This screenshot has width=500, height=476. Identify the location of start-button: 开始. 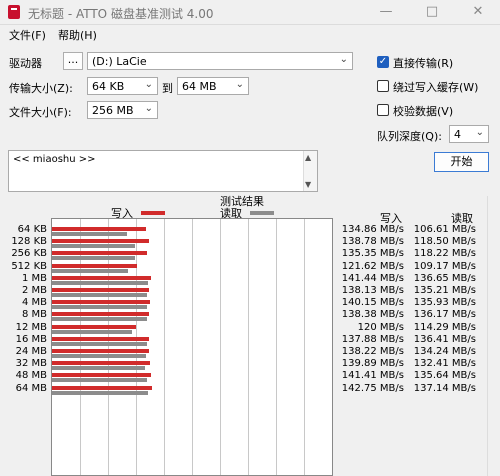
(461, 162).